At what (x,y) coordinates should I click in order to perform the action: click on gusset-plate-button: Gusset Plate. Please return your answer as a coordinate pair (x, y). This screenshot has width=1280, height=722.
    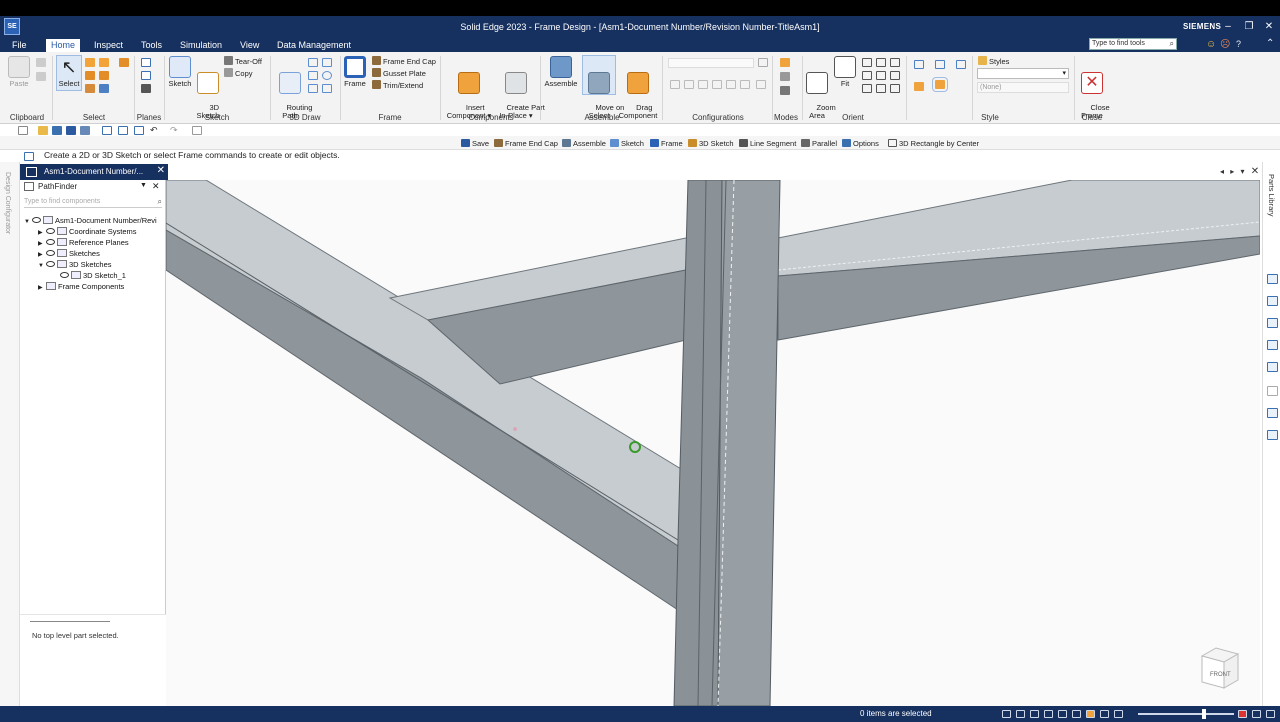
    Looking at the image, I should click on (399, 73).